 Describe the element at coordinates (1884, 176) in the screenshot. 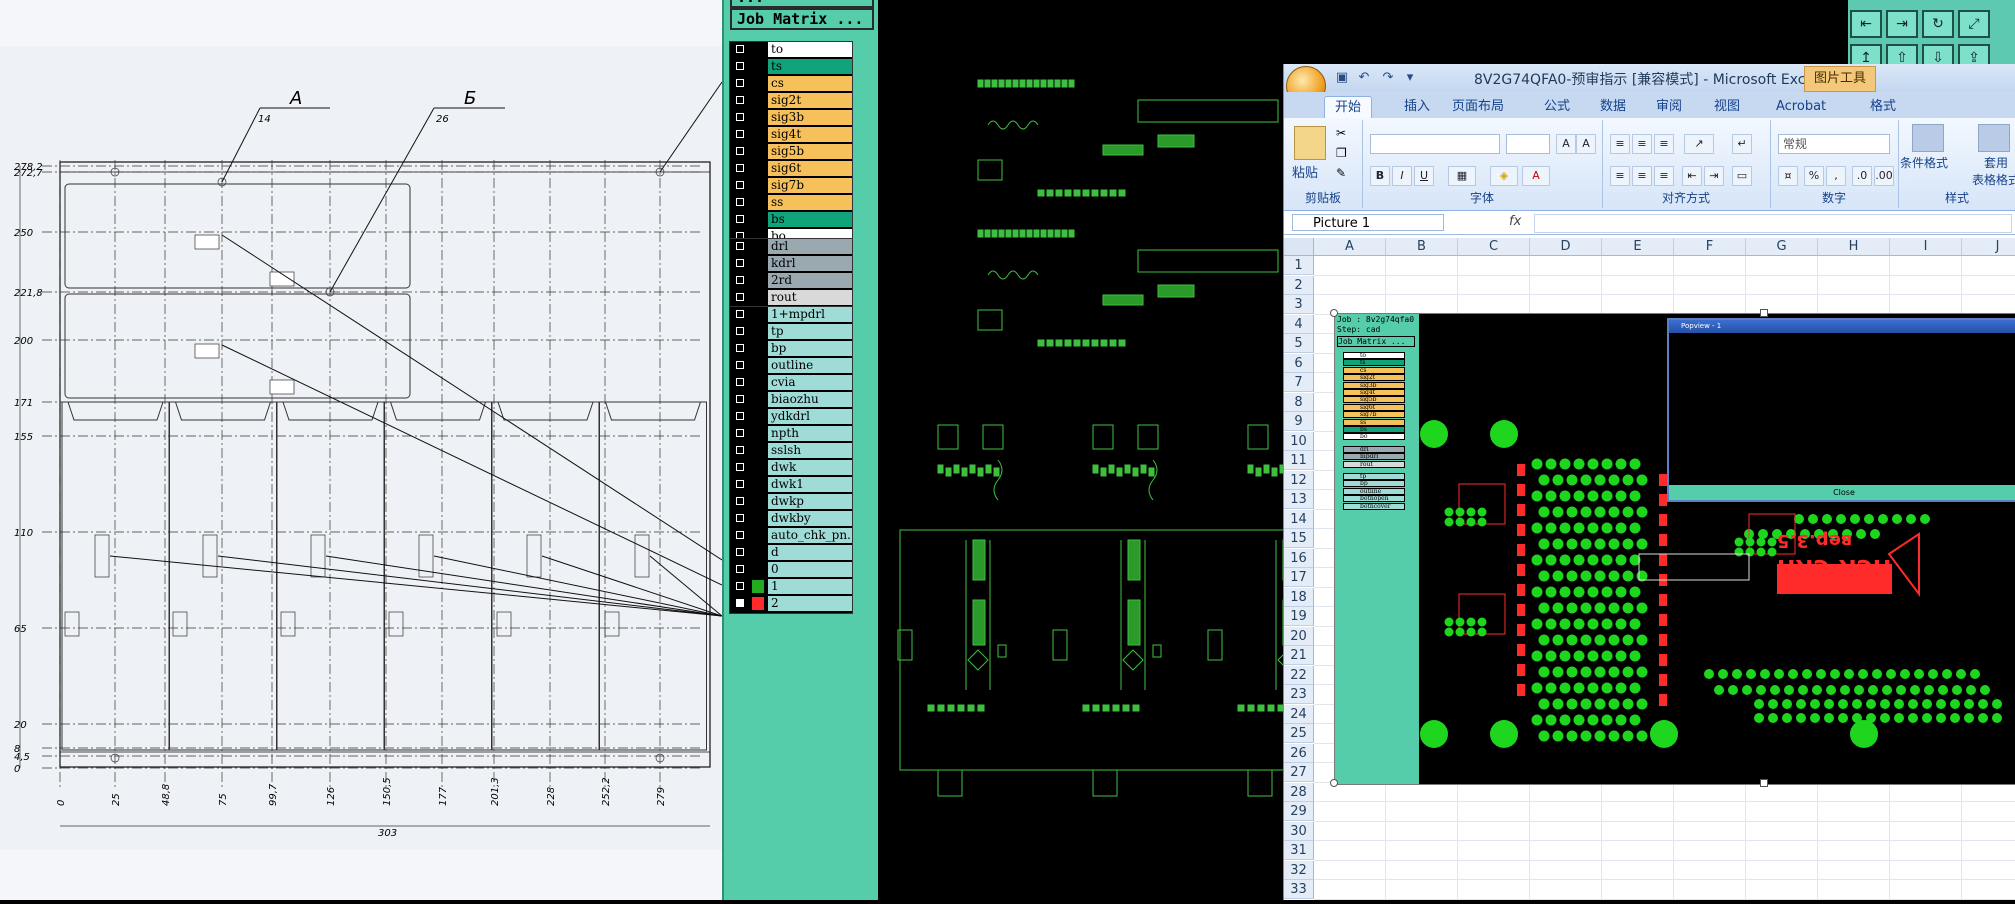

I see `decrease-decimal-icon: .00` at that location.